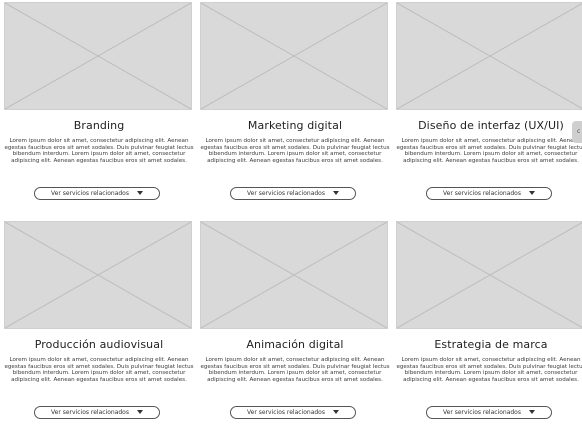 The image size is (582, 426). Describe the element at coordinates (491, 344) in the screenshot. I see `card-title: Estrategia de marca` at that location.